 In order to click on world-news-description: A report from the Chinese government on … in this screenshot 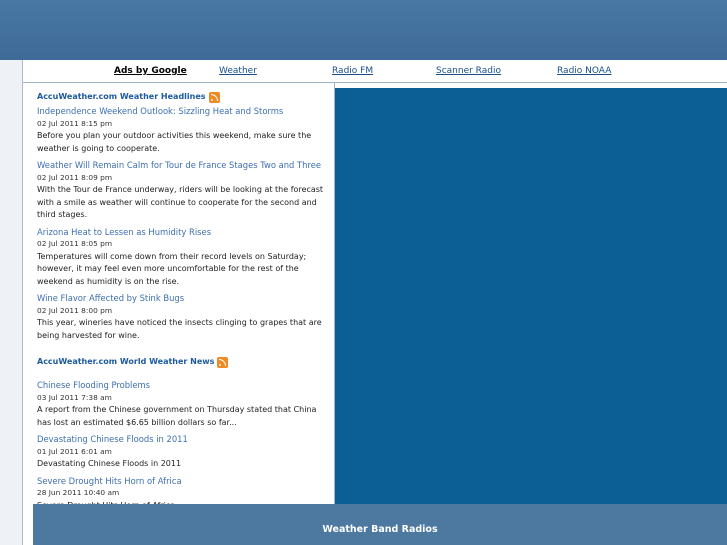, I will do `click(177, 416)`.